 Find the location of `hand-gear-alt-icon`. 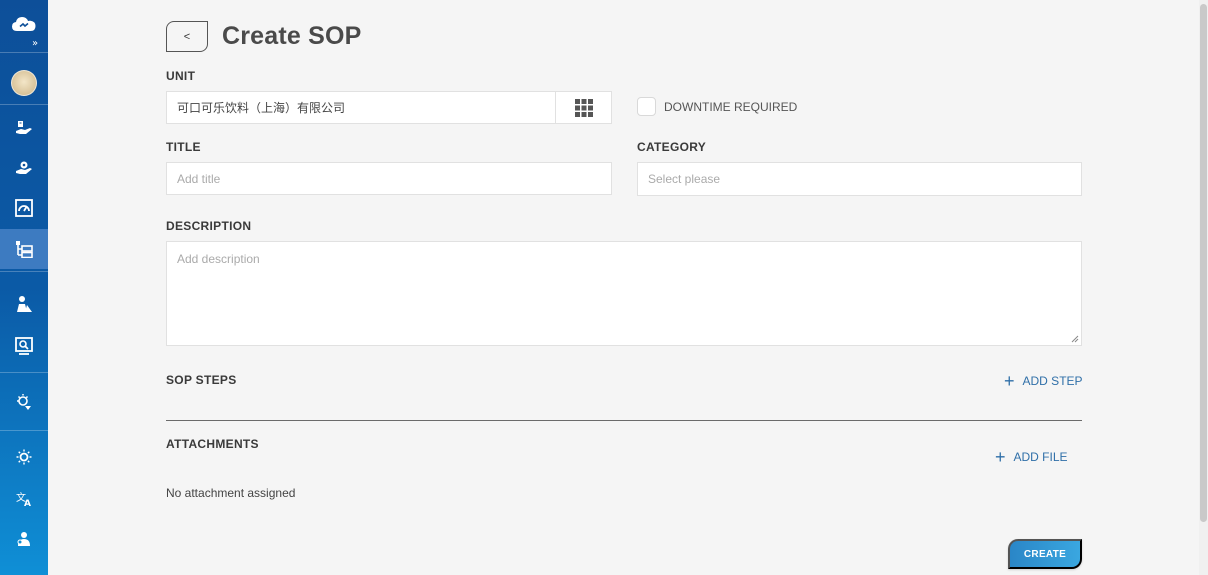

hand-gear-alt-icon is located at coordinates (24, 167).